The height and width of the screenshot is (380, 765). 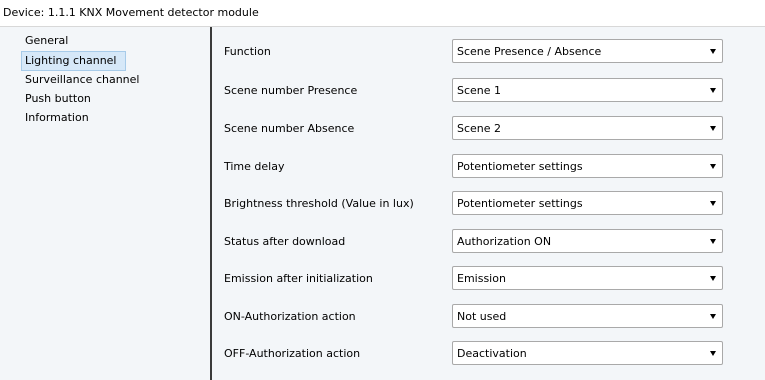 What do you see at coordinates (292, 353) in the screenshot?
I see `param-label-off-authorization: OFF-Authorization action` at bounding box center [292, 353].